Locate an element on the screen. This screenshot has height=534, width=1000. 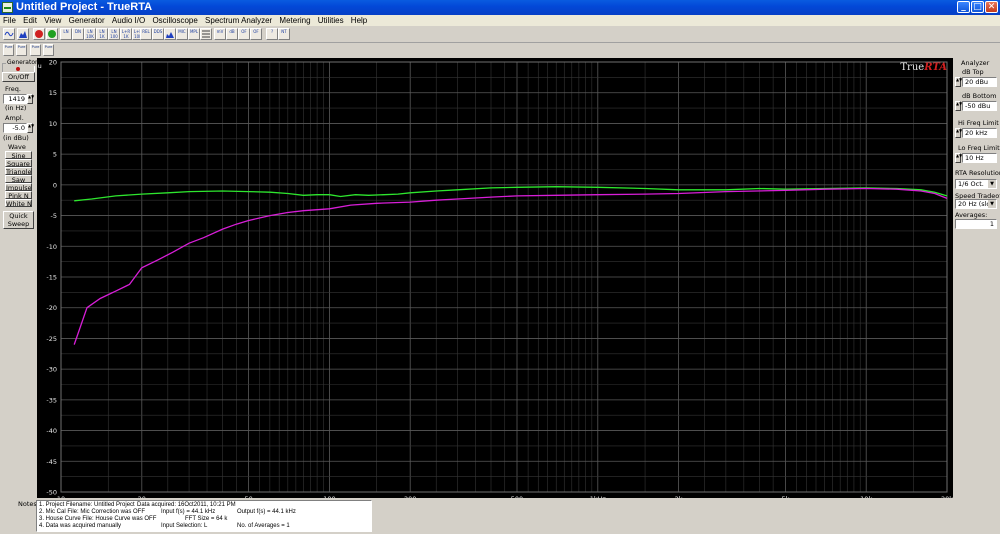
note-data-acquired: Data acquired: 16Oct2011, 10:21 PM is located at coordinates (186, 505).